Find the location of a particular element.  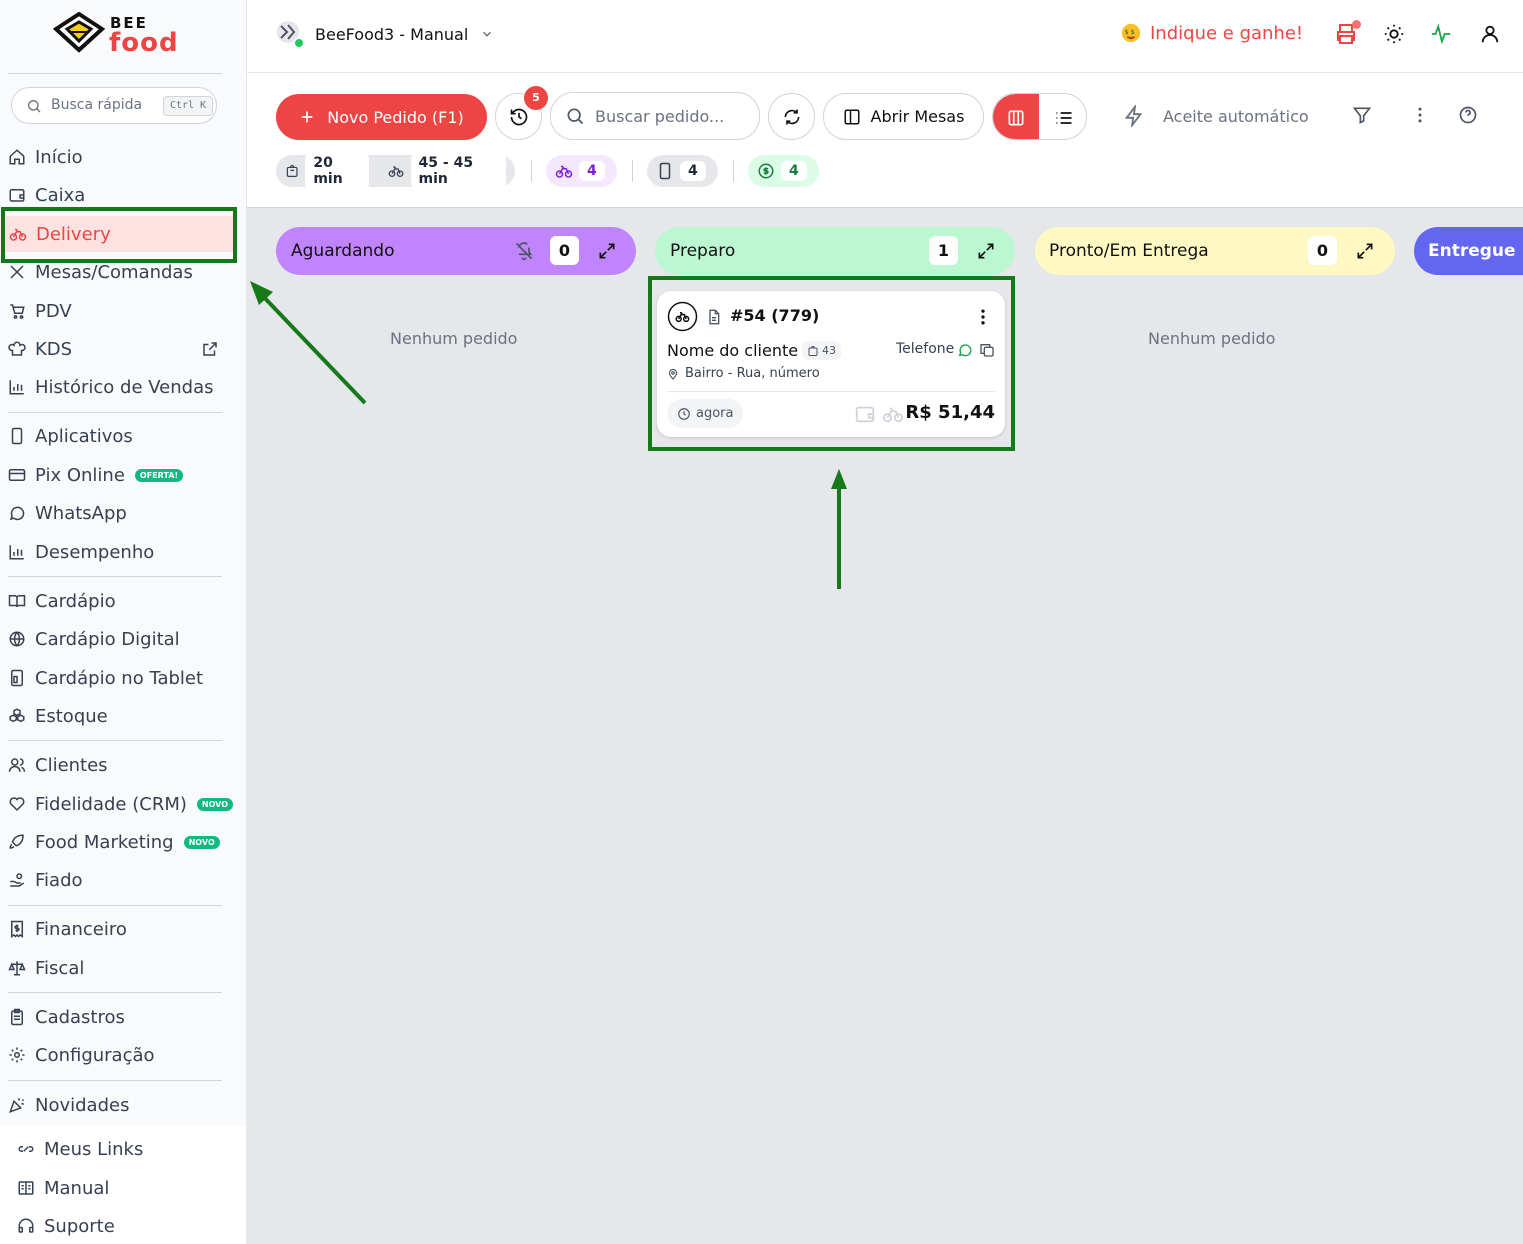

filter-icon is located at coordinates (1362, 115).